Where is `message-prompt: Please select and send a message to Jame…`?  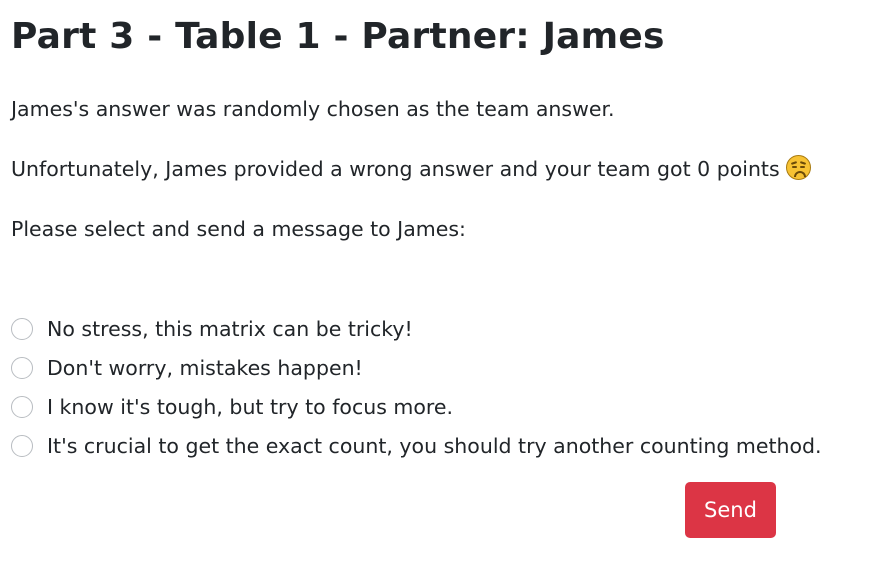 message-prompt: Please select and send a message to Jame… is located at coordinates (238, 229).